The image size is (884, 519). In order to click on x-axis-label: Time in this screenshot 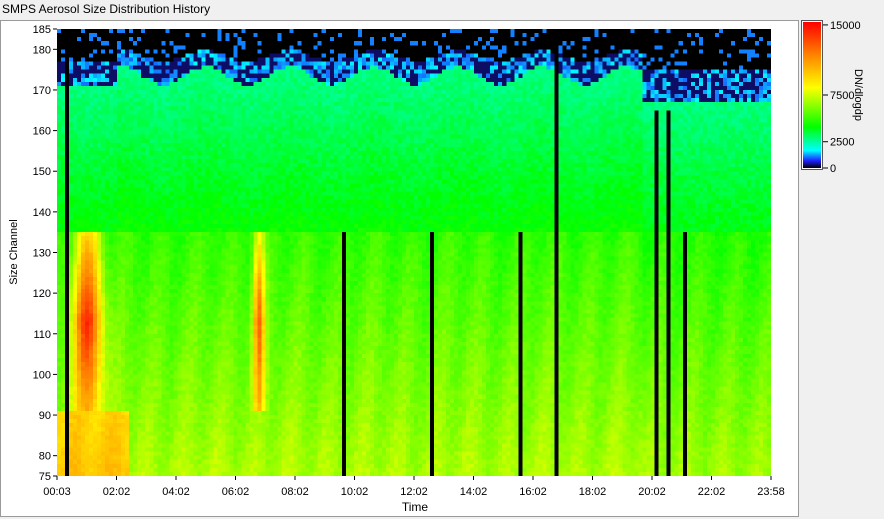, I will do `click(415, 507)`.